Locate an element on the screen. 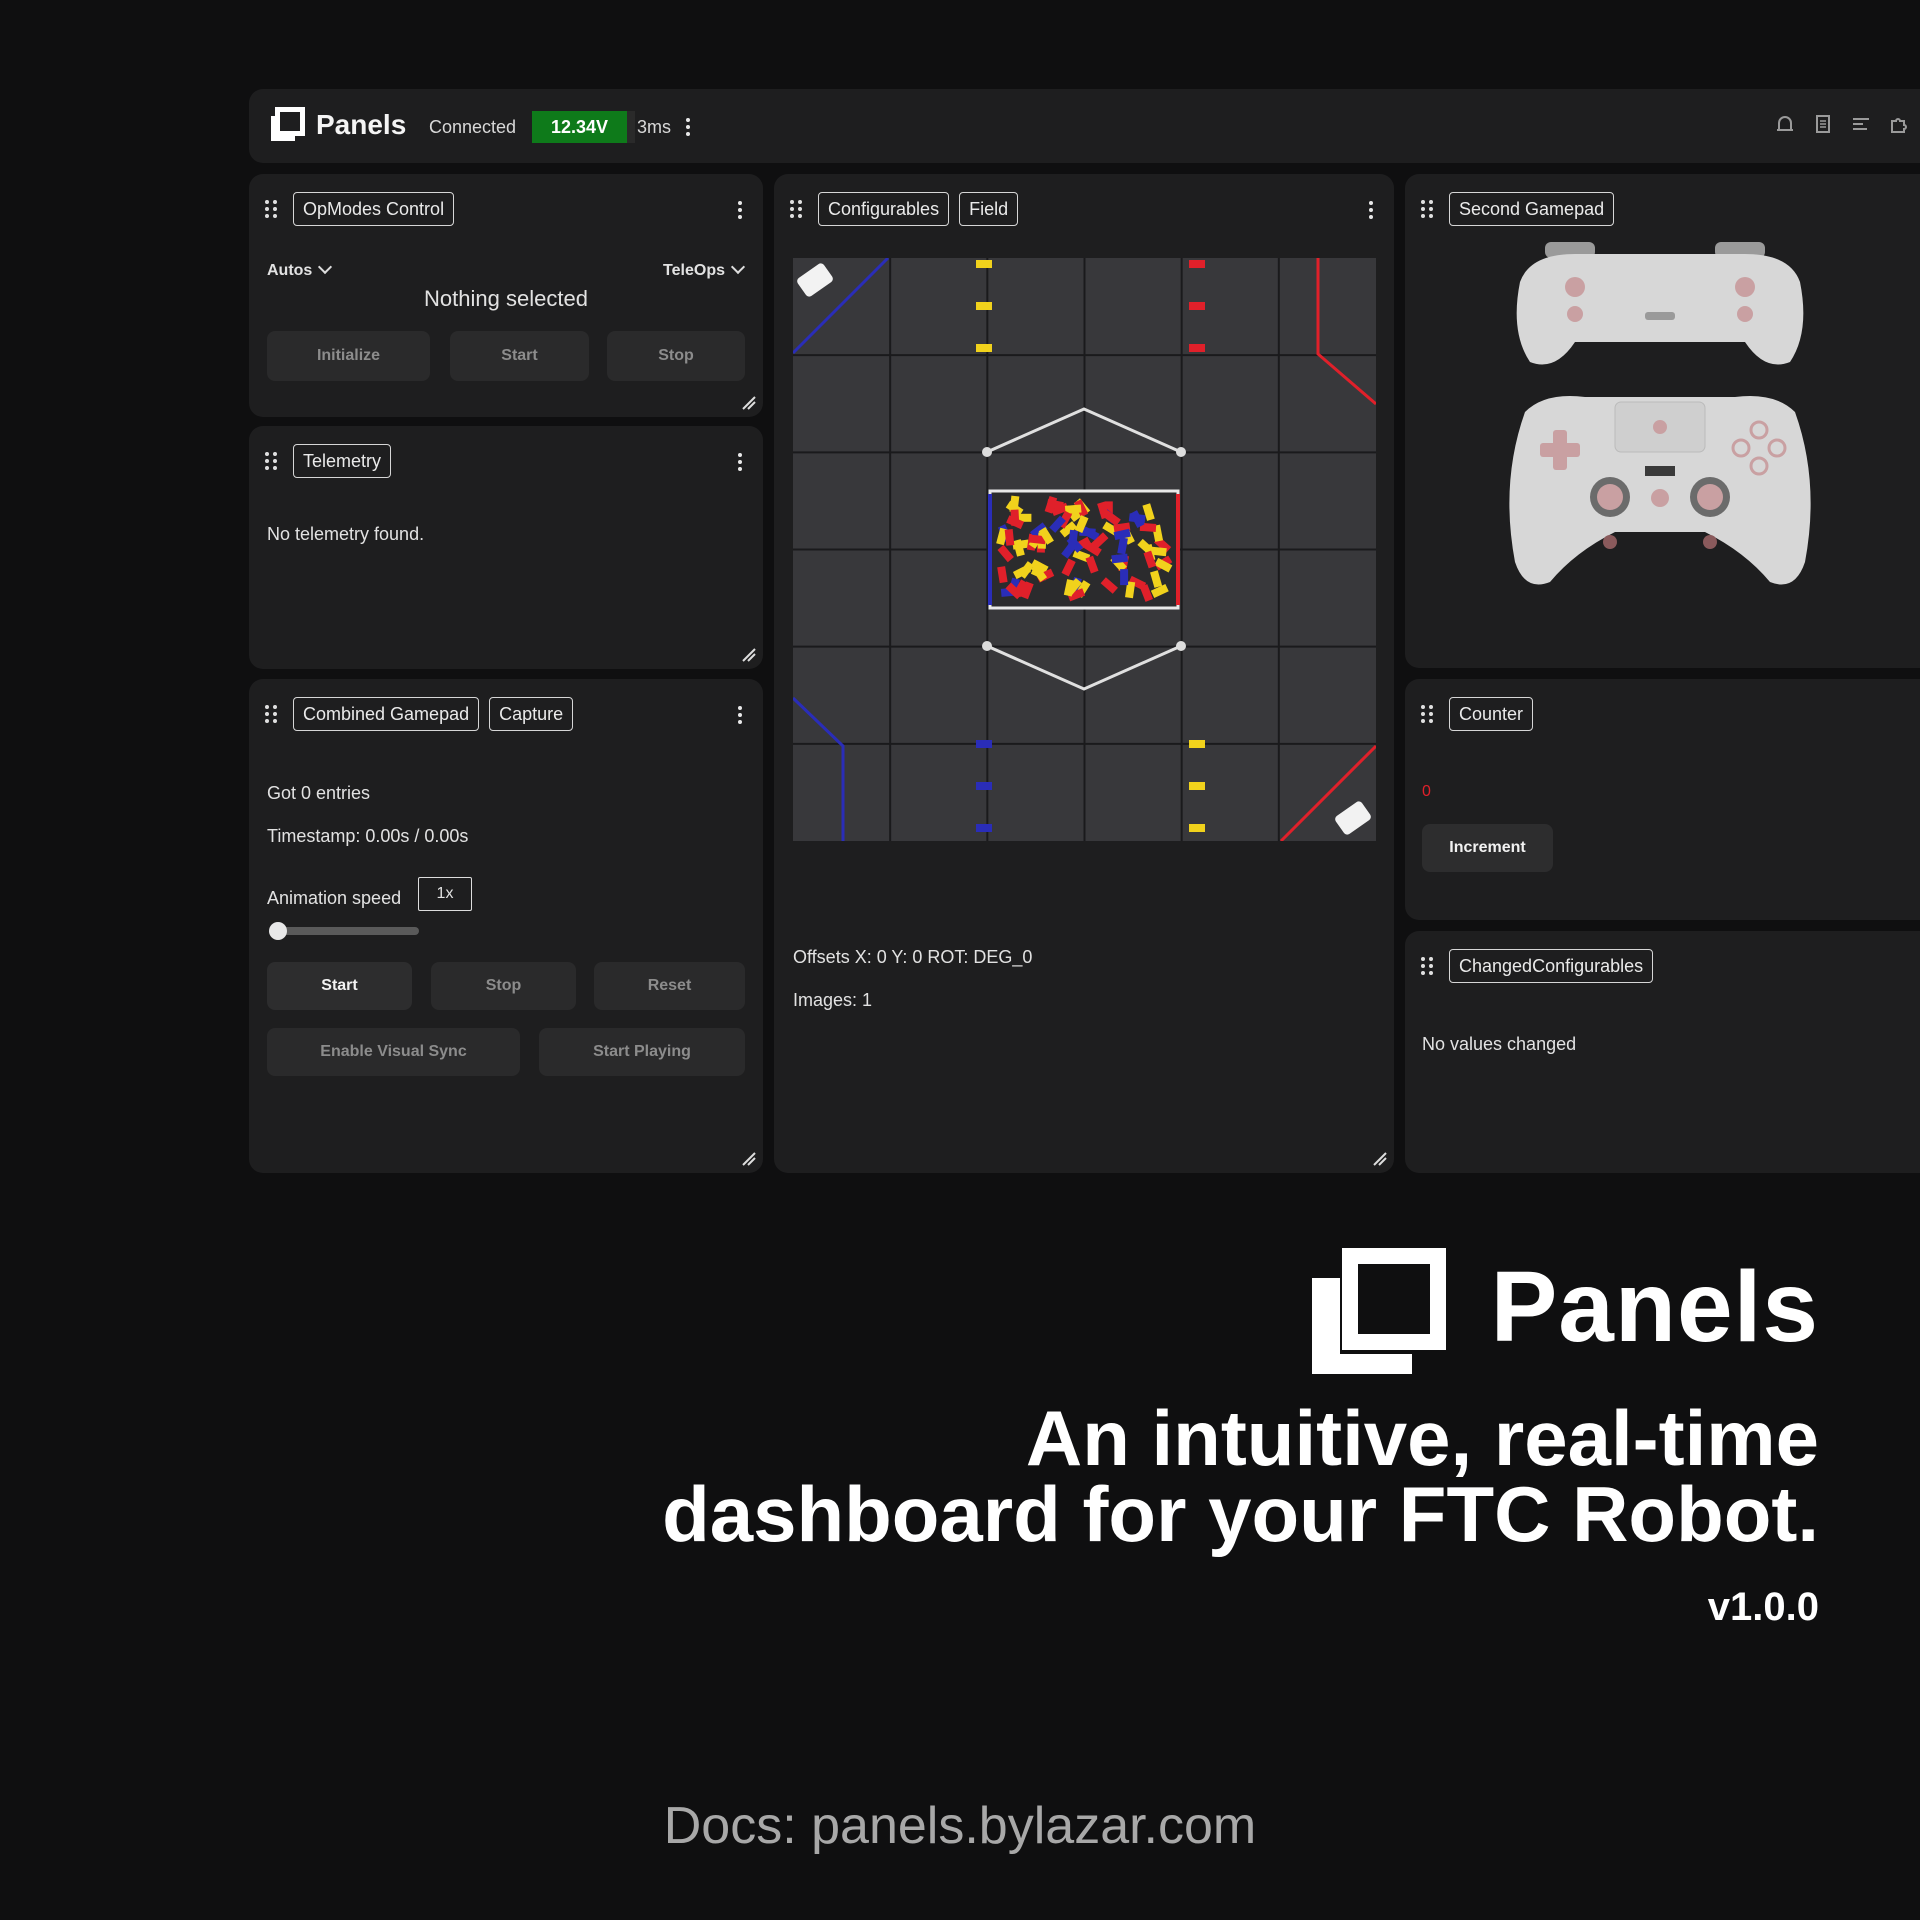 The image size is (1920, 1920). puzzle-icon is located at coordinates (1899, 124).